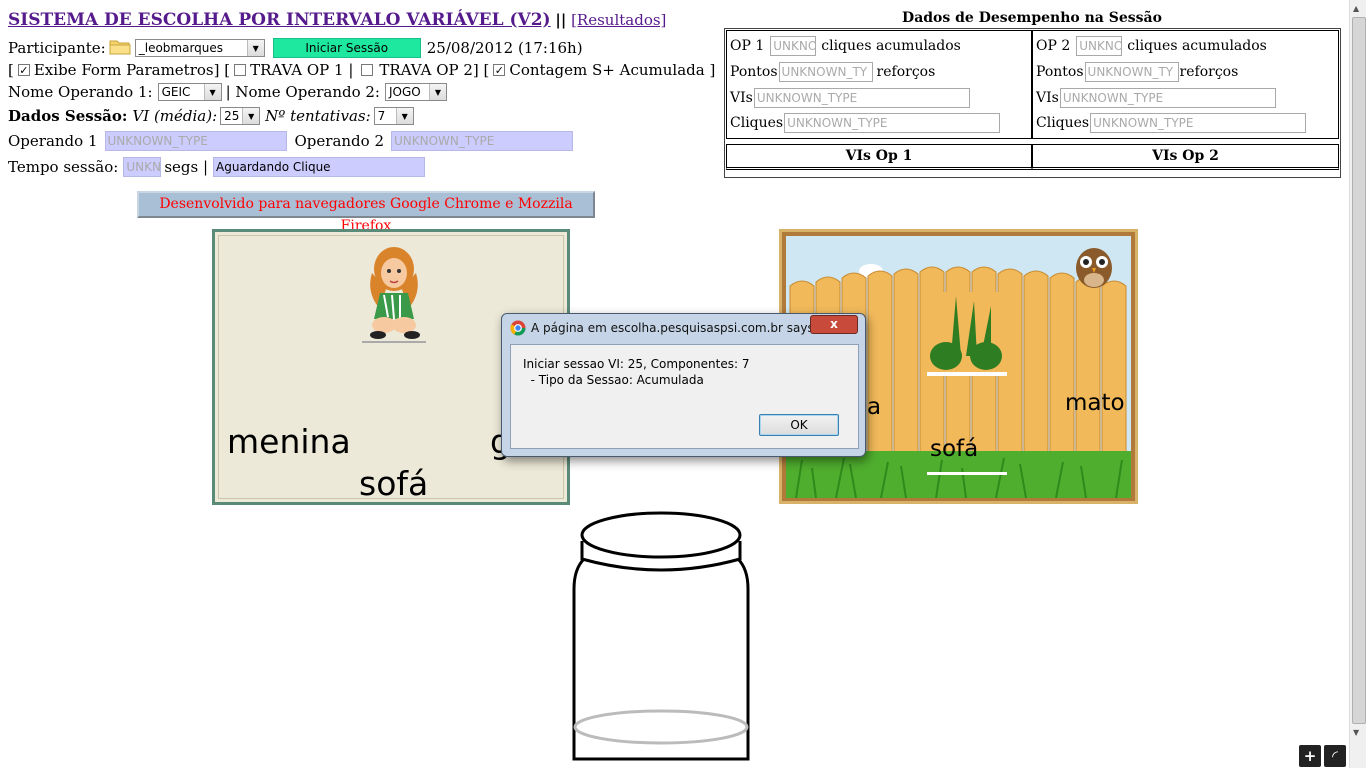  What do you see at coordinates (181, 48) in the screenshot?
I see `participant-select-value: _leobmarques` at bounding box center [181, 48].